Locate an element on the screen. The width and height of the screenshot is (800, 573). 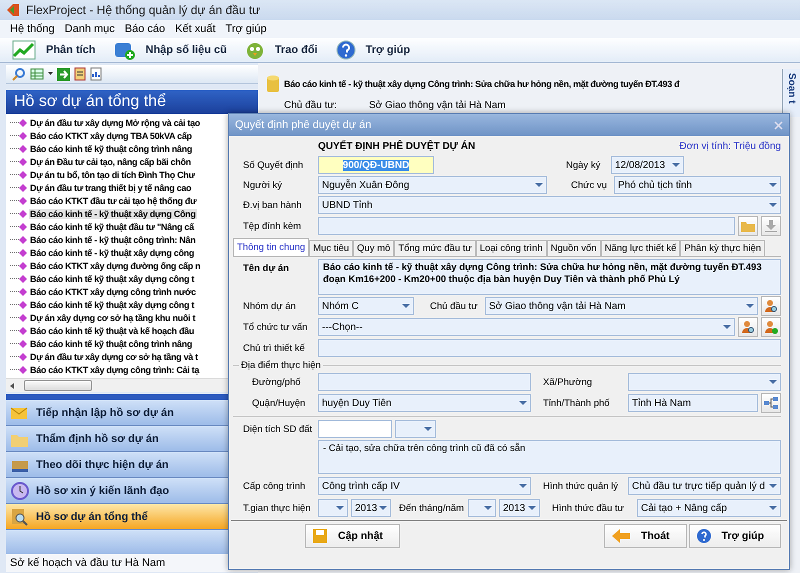
tree-item: Báo cáo KTKT đầu tư cải tạo hệ thống đư is located at coordinates (113, 201).